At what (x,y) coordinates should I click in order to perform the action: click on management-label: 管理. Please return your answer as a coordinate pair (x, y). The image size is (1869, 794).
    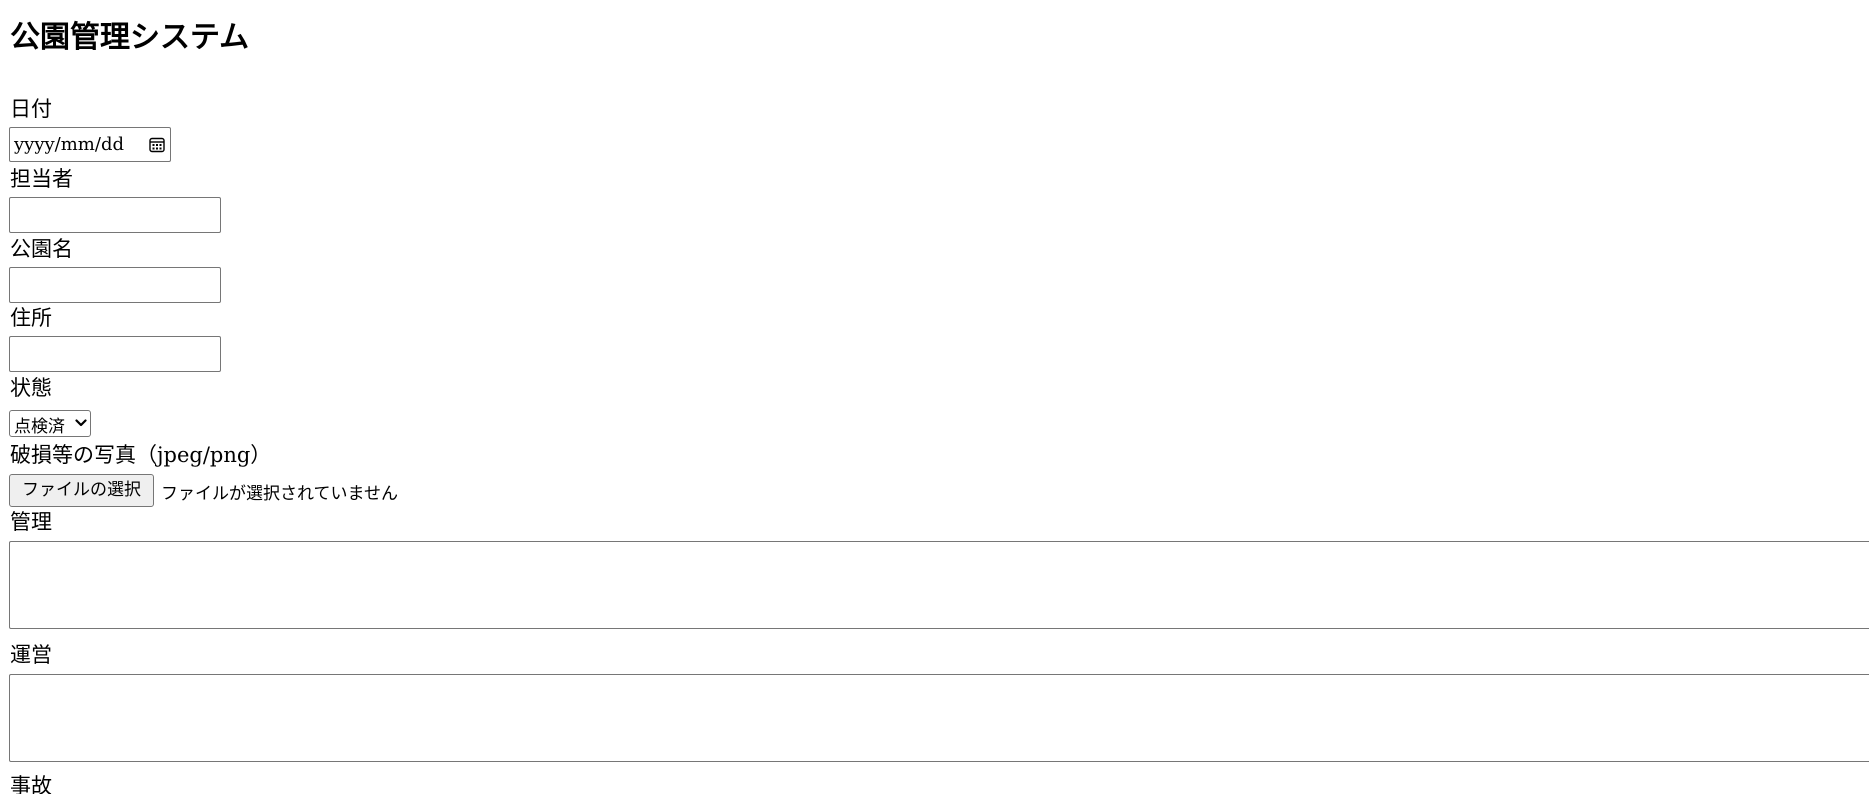
    Looking at the image, I should click on (31, 522).